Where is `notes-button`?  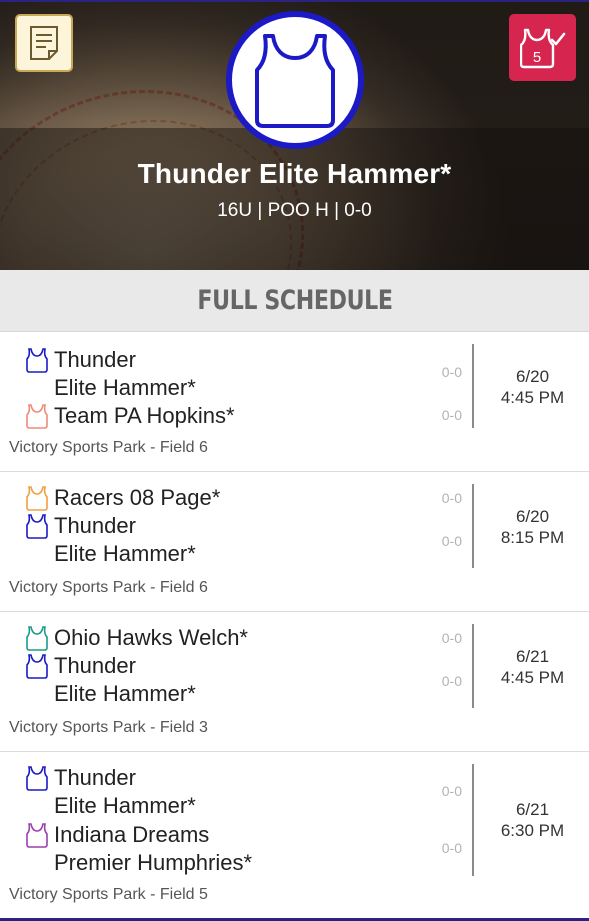 notes-button is located at coordinates (44, 43).